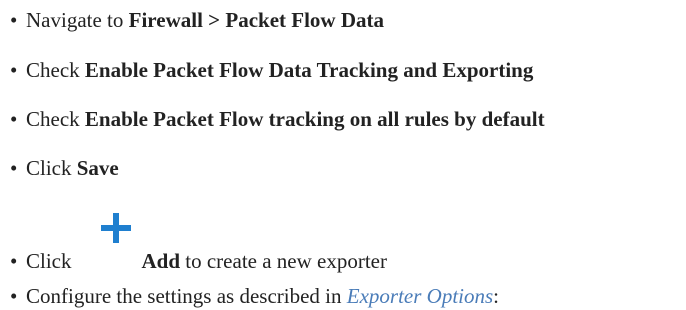  What do you see at coordinates (77, 20) in the screenshot?
I see `step-text: Navigate to` at bounding box center [77, 20].